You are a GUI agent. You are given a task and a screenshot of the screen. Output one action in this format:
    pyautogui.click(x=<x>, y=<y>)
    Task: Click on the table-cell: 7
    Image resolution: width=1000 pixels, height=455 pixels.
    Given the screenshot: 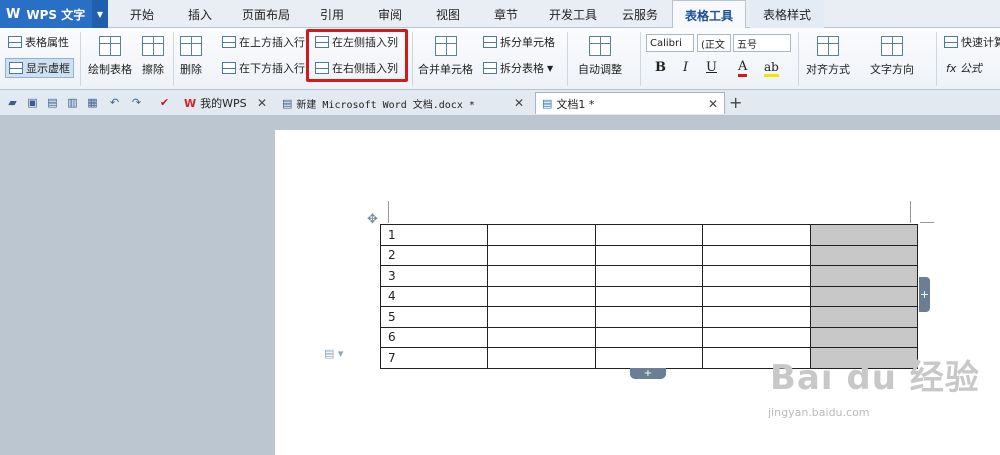 What is the action you would take?
    pyautogui.click(x=434, y=358)
    